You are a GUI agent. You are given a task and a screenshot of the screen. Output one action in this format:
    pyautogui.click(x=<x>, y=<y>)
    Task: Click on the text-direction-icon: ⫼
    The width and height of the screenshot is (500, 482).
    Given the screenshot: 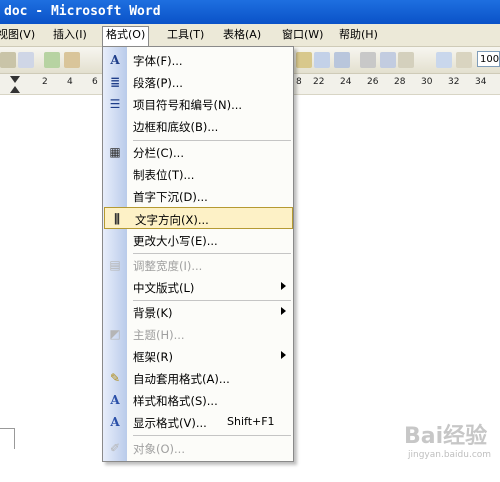 What is the action you would take?
    pyautogui.click(x=117, y=219)
    